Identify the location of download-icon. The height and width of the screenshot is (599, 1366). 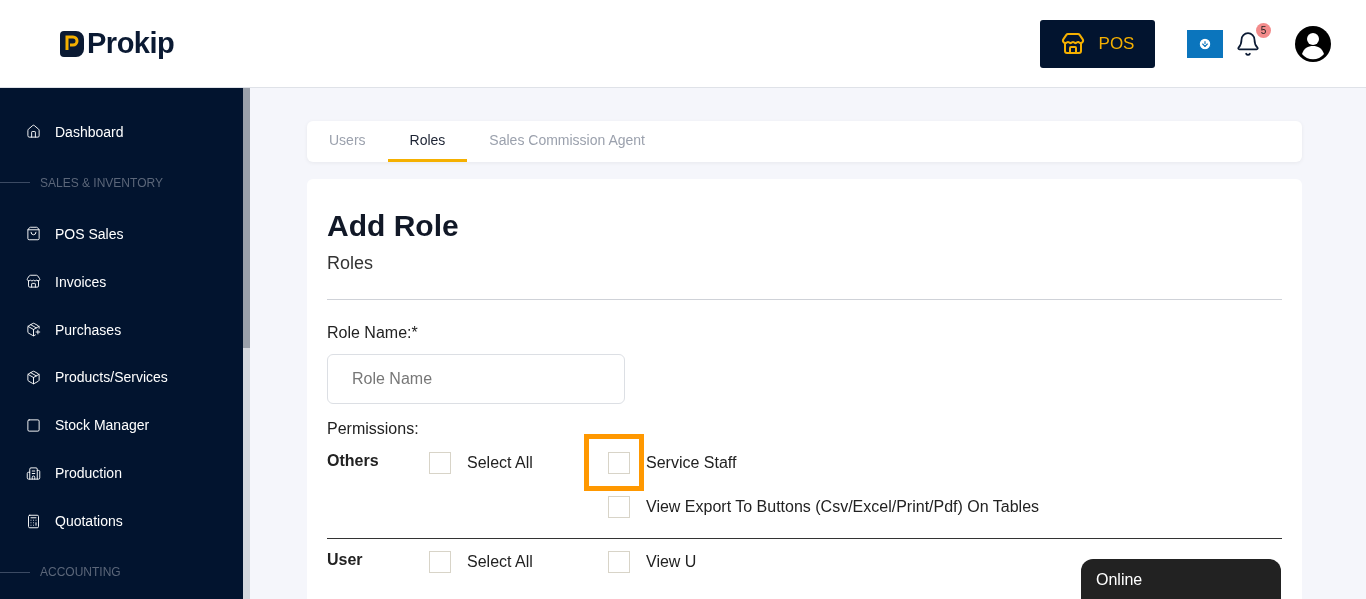
(1205, 43).